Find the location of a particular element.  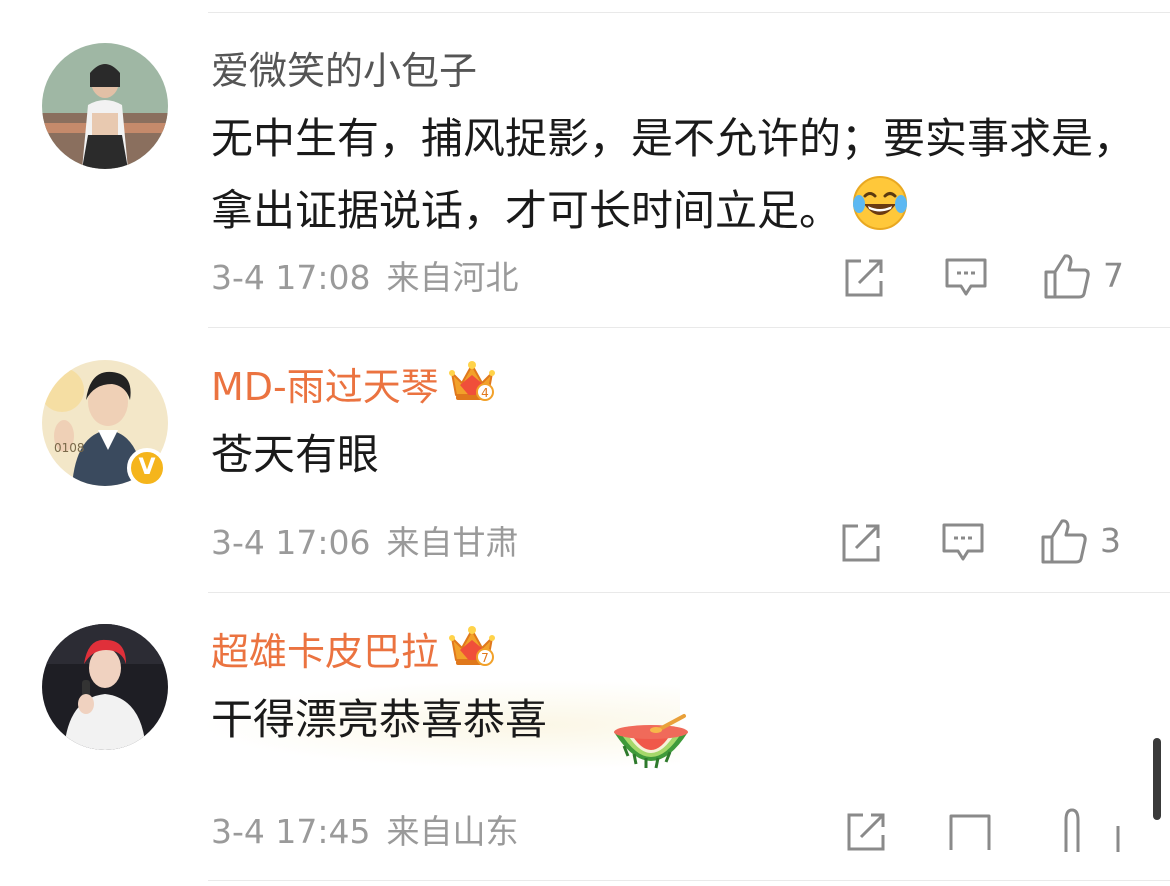

comment-text: 无中生有，捕风捉影，是不允许的；要实事求是，拿出证据说话，才可长时间立足。 is located at coordinates (676, 178).